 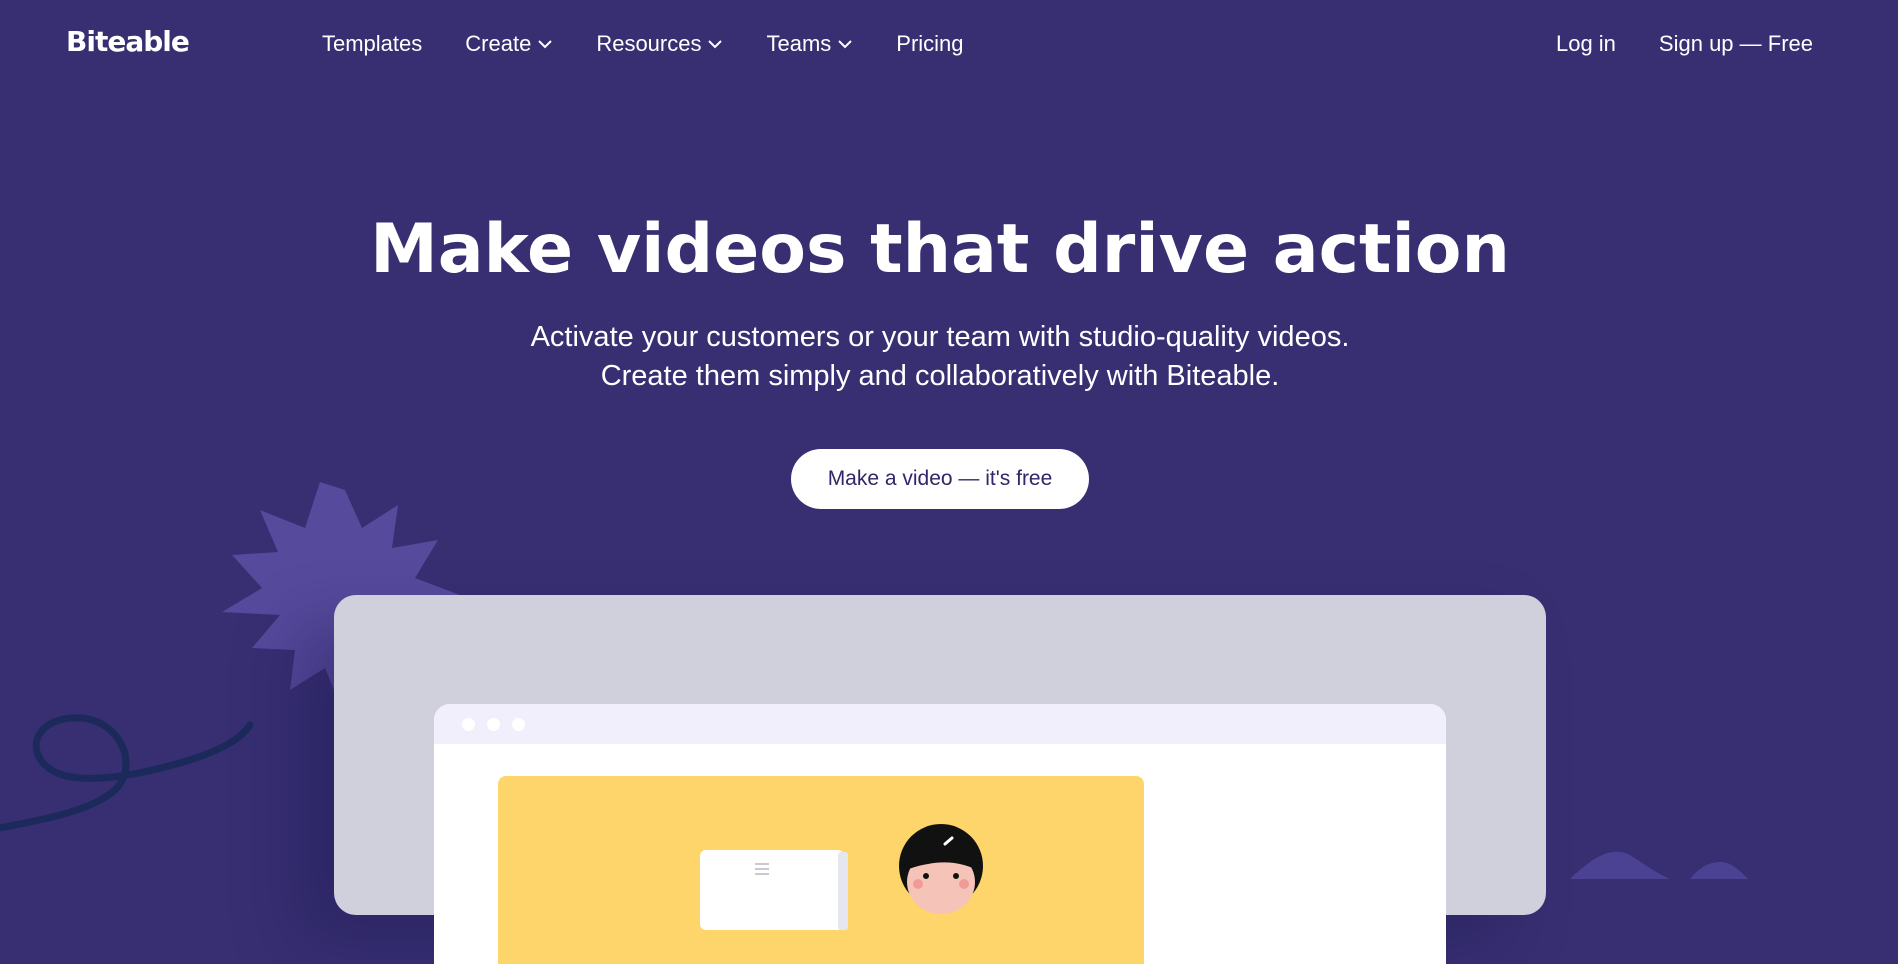 I want to click on login-link: Log in, so click(x=1586, y=44).